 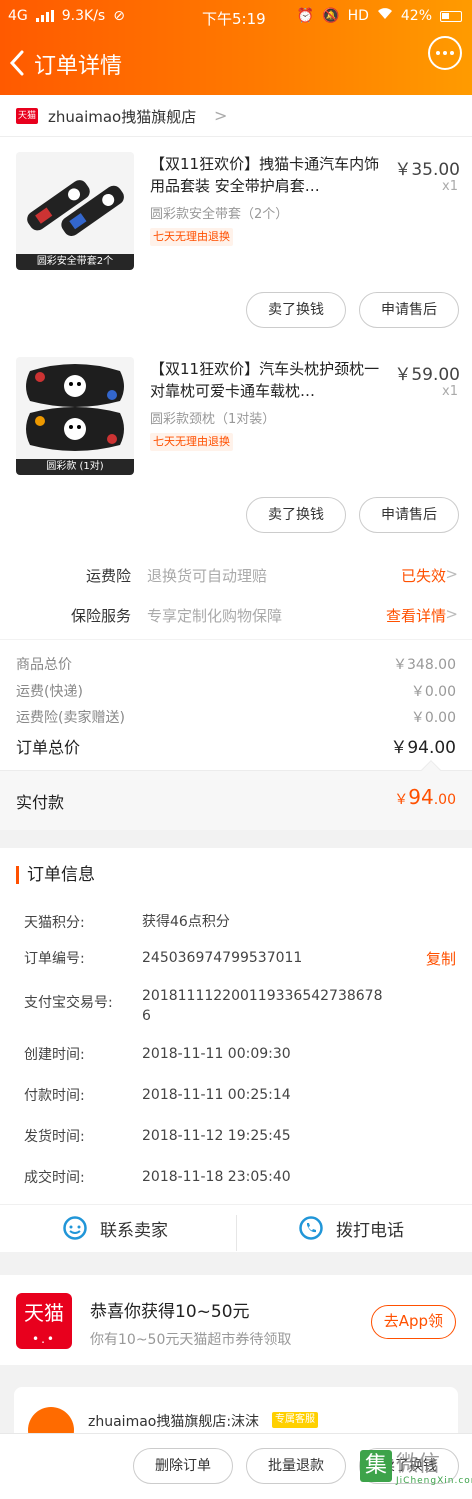 What do you see at coordinates (78, 66) in the screenshot?
I see `page-title: 订单详情` at bounding box center [78, 66].